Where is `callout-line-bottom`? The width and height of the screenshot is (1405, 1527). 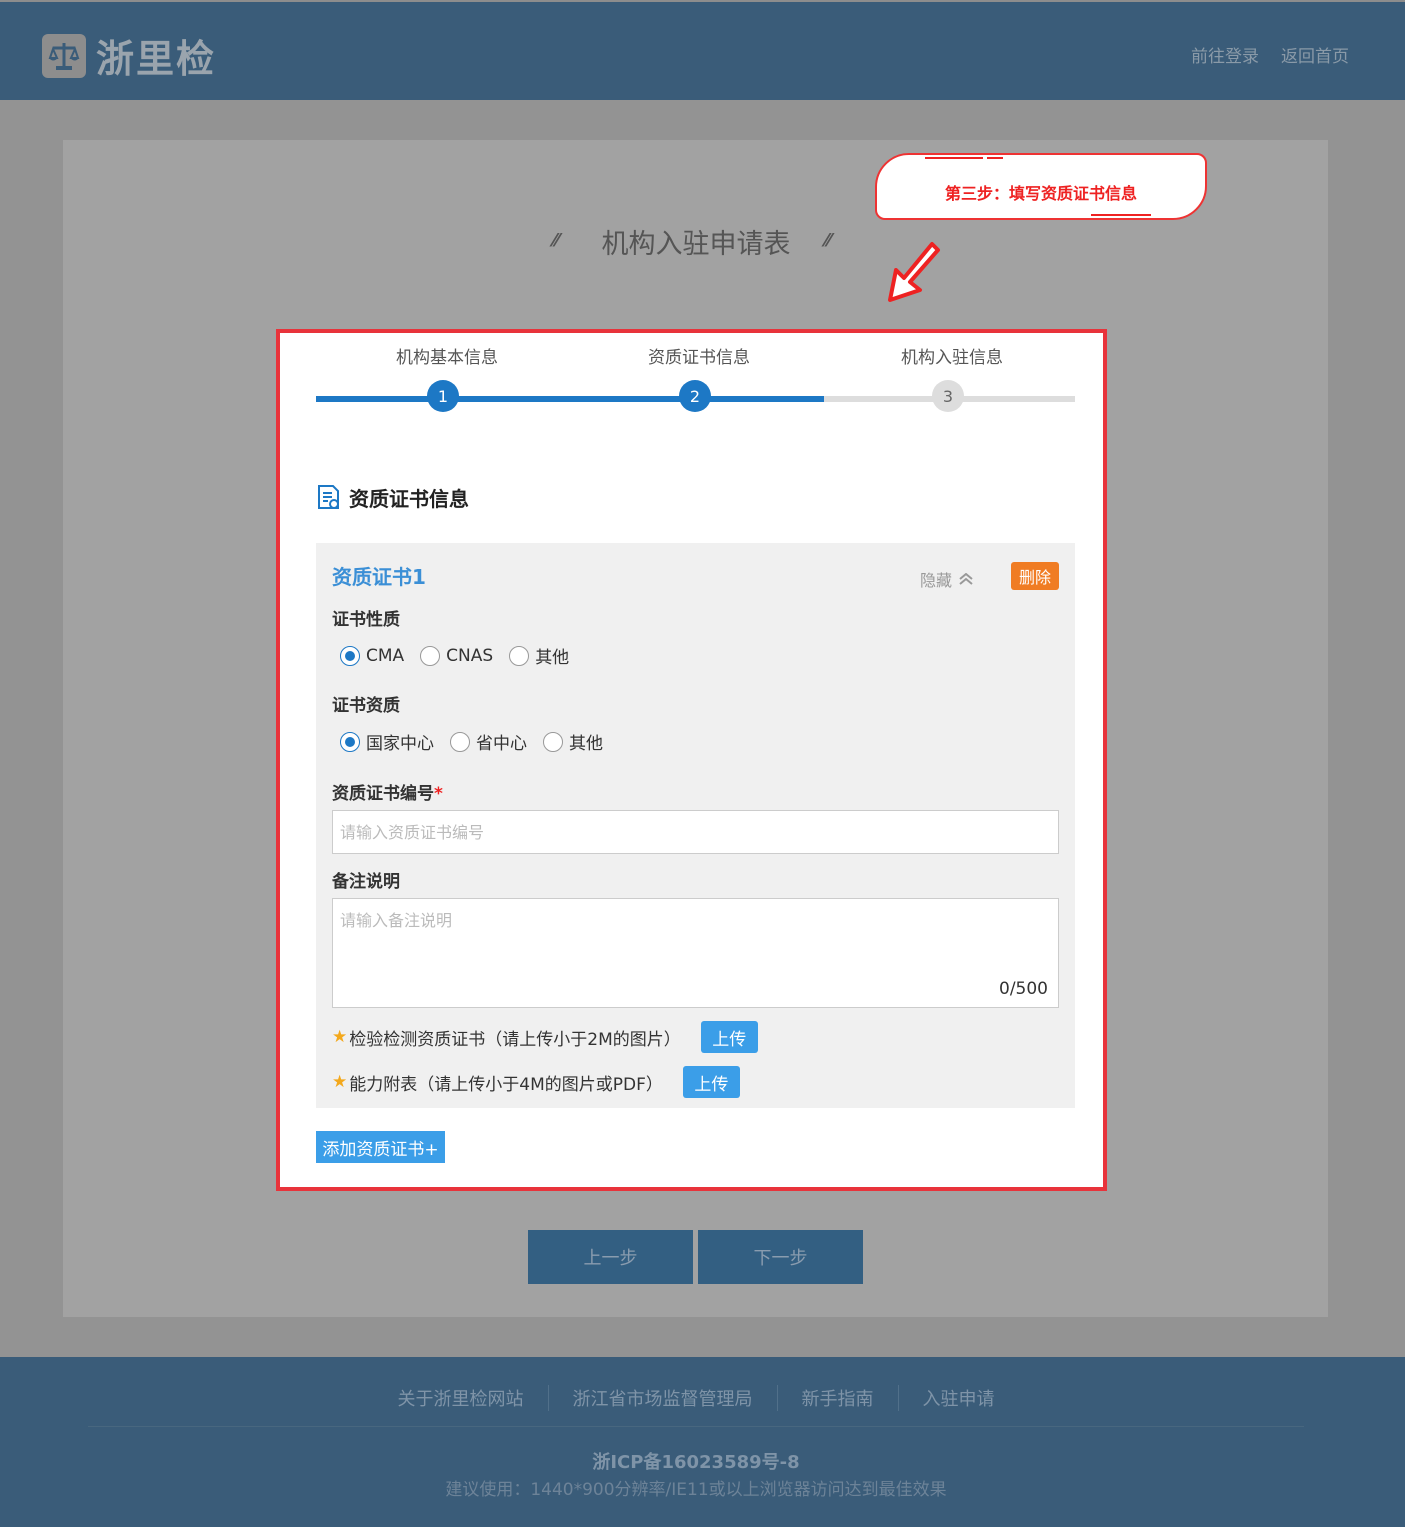 callout-line-bottom is located at coordinates (1121, 215).